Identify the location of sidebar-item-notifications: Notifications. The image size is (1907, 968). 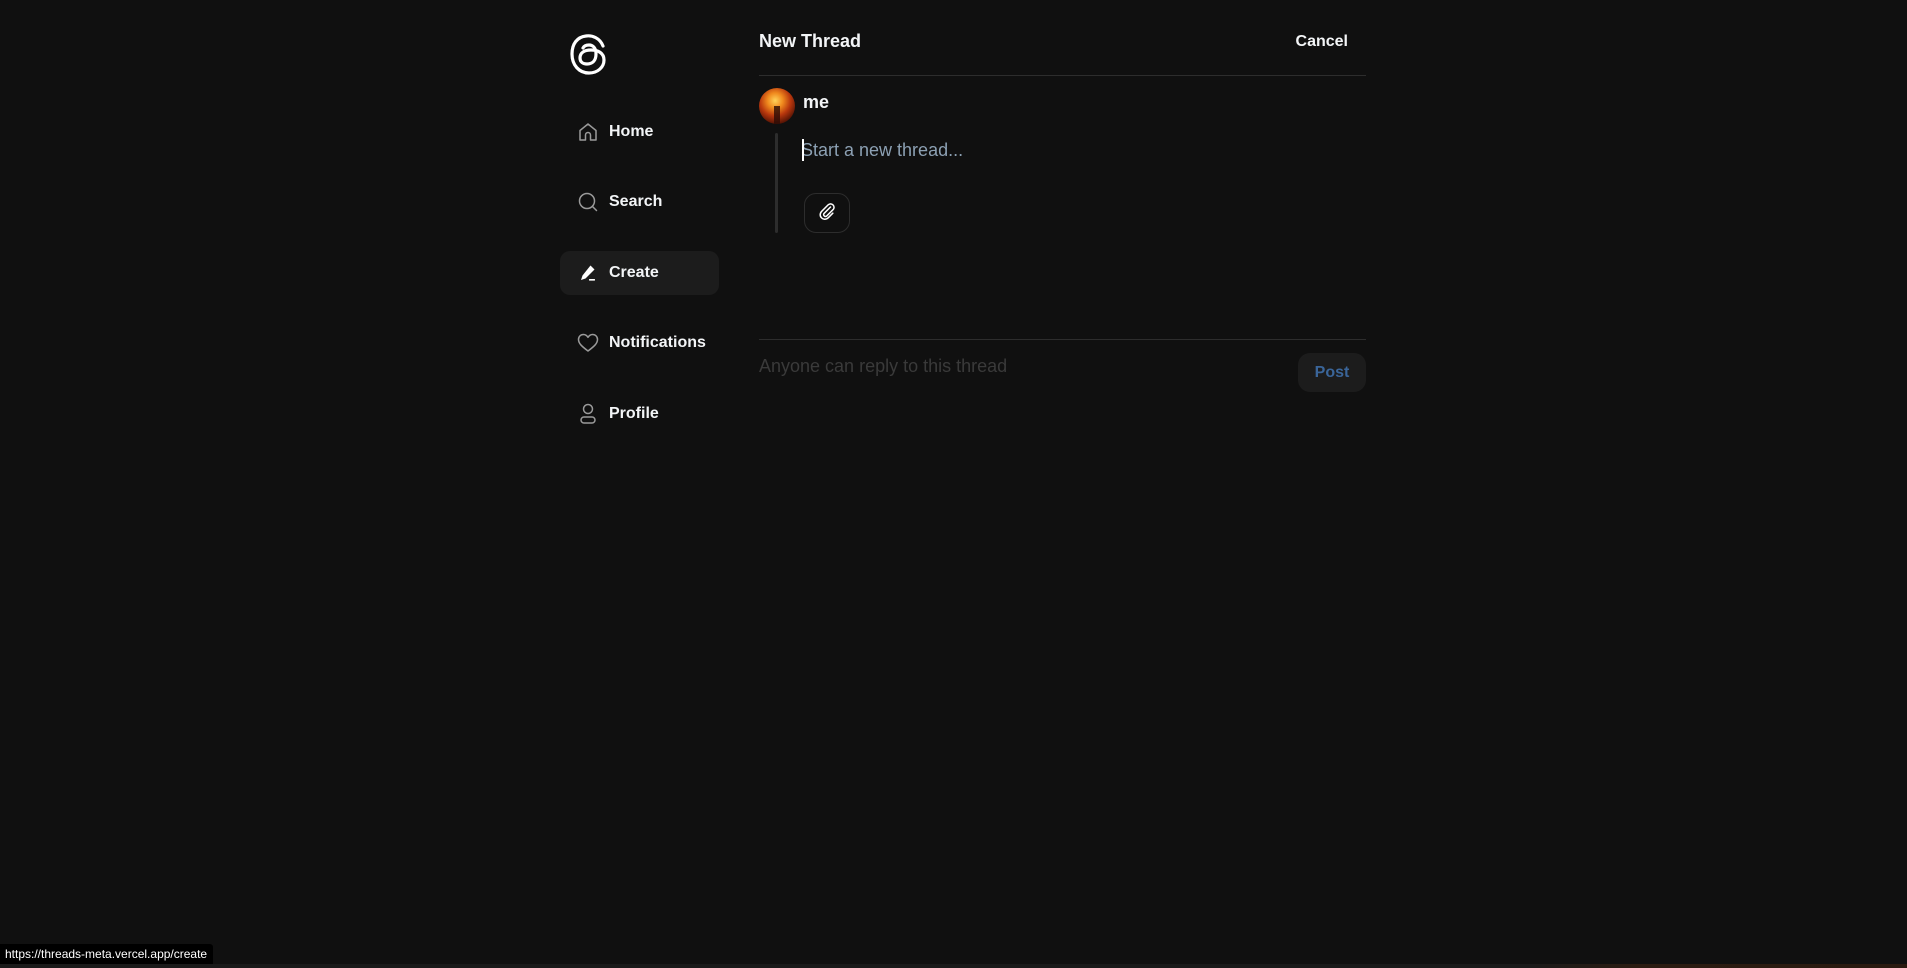
(639, 343).